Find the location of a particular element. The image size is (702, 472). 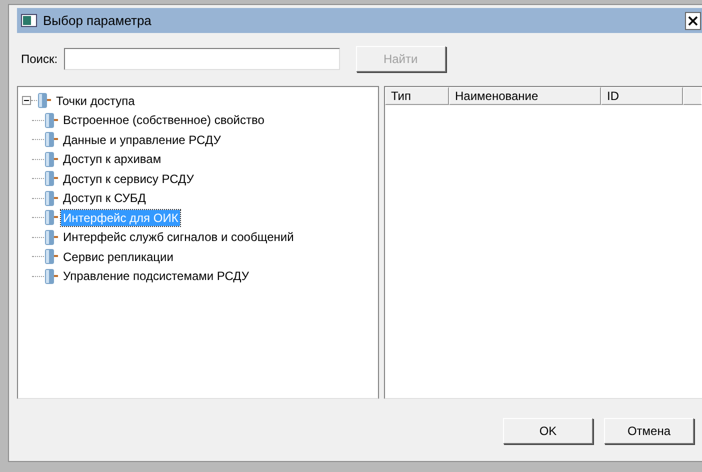

tree-item: Интерфейс служб сигналов и сообщений is located at coordinates (178, 237).